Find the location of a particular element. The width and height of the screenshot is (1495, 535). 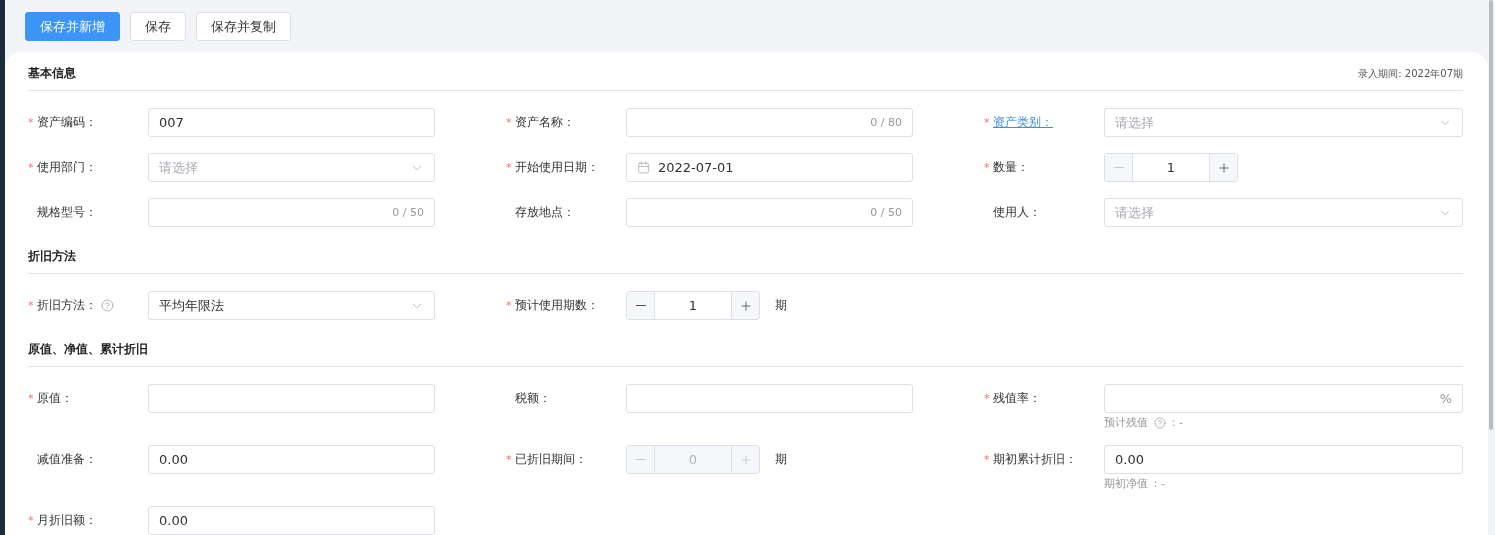

field-label: 预计使用期数： is located at coordinates (557, 305).